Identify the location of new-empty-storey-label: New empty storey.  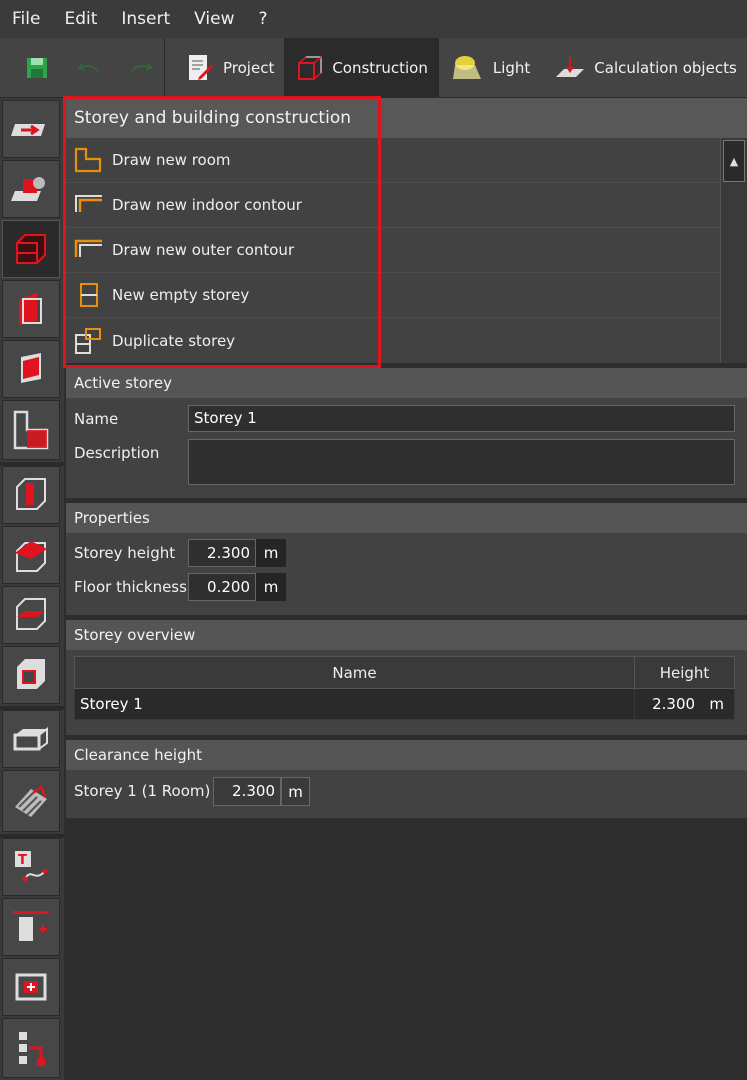
(181, 295).